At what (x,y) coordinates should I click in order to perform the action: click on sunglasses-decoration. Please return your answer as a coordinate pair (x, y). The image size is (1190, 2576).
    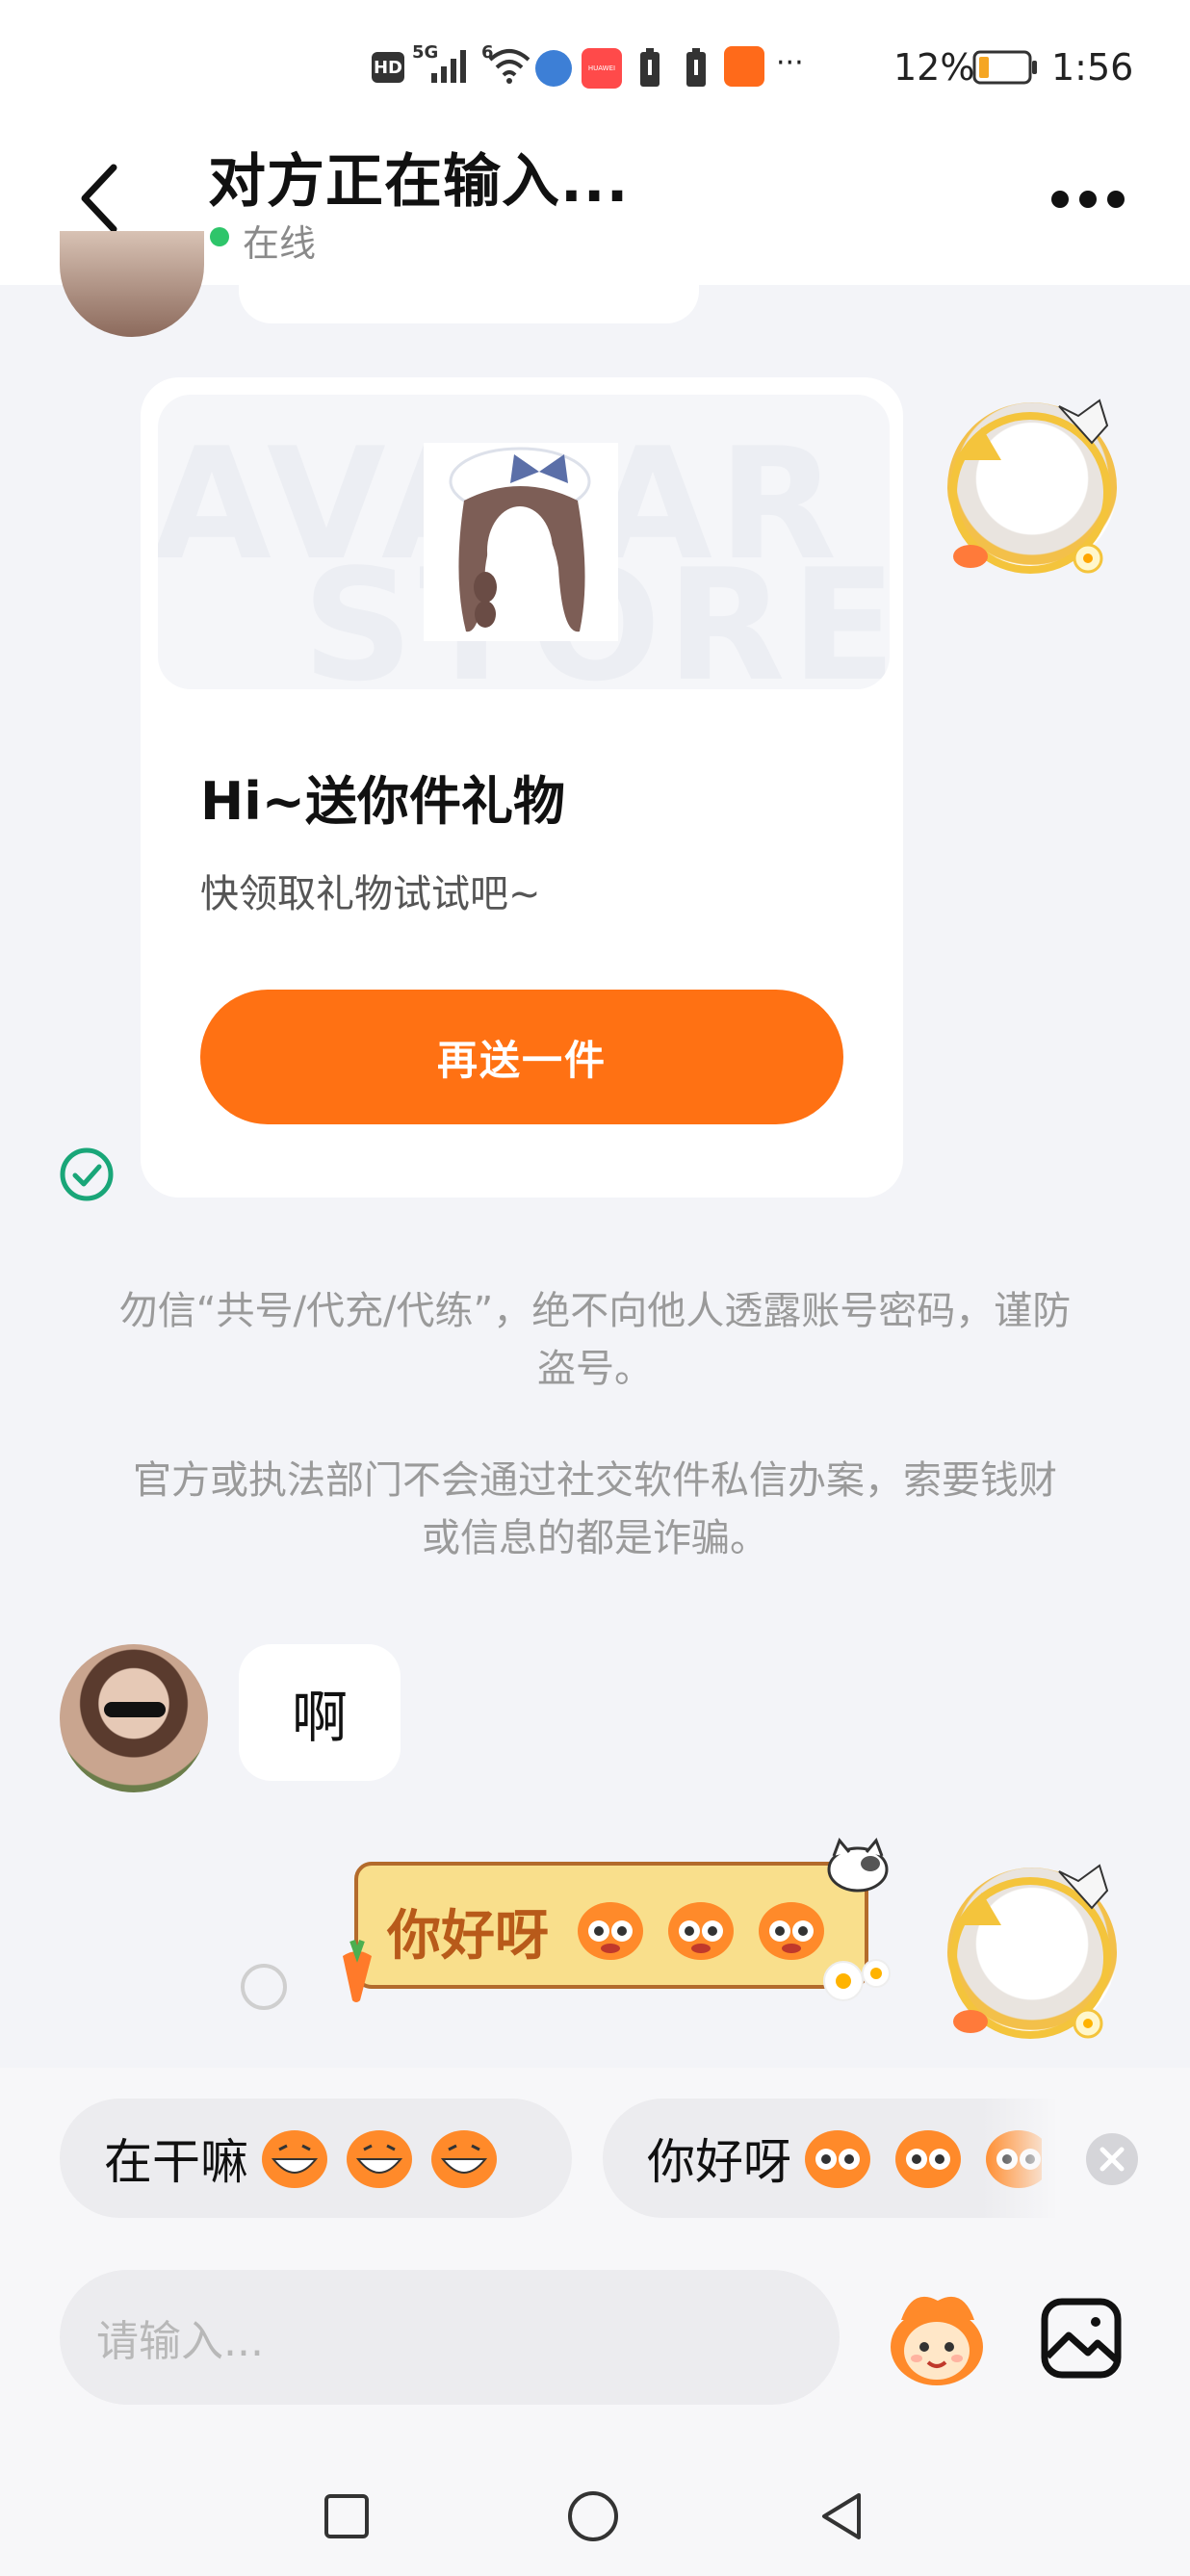
    Looking at the image, I should click on (135, 1710).